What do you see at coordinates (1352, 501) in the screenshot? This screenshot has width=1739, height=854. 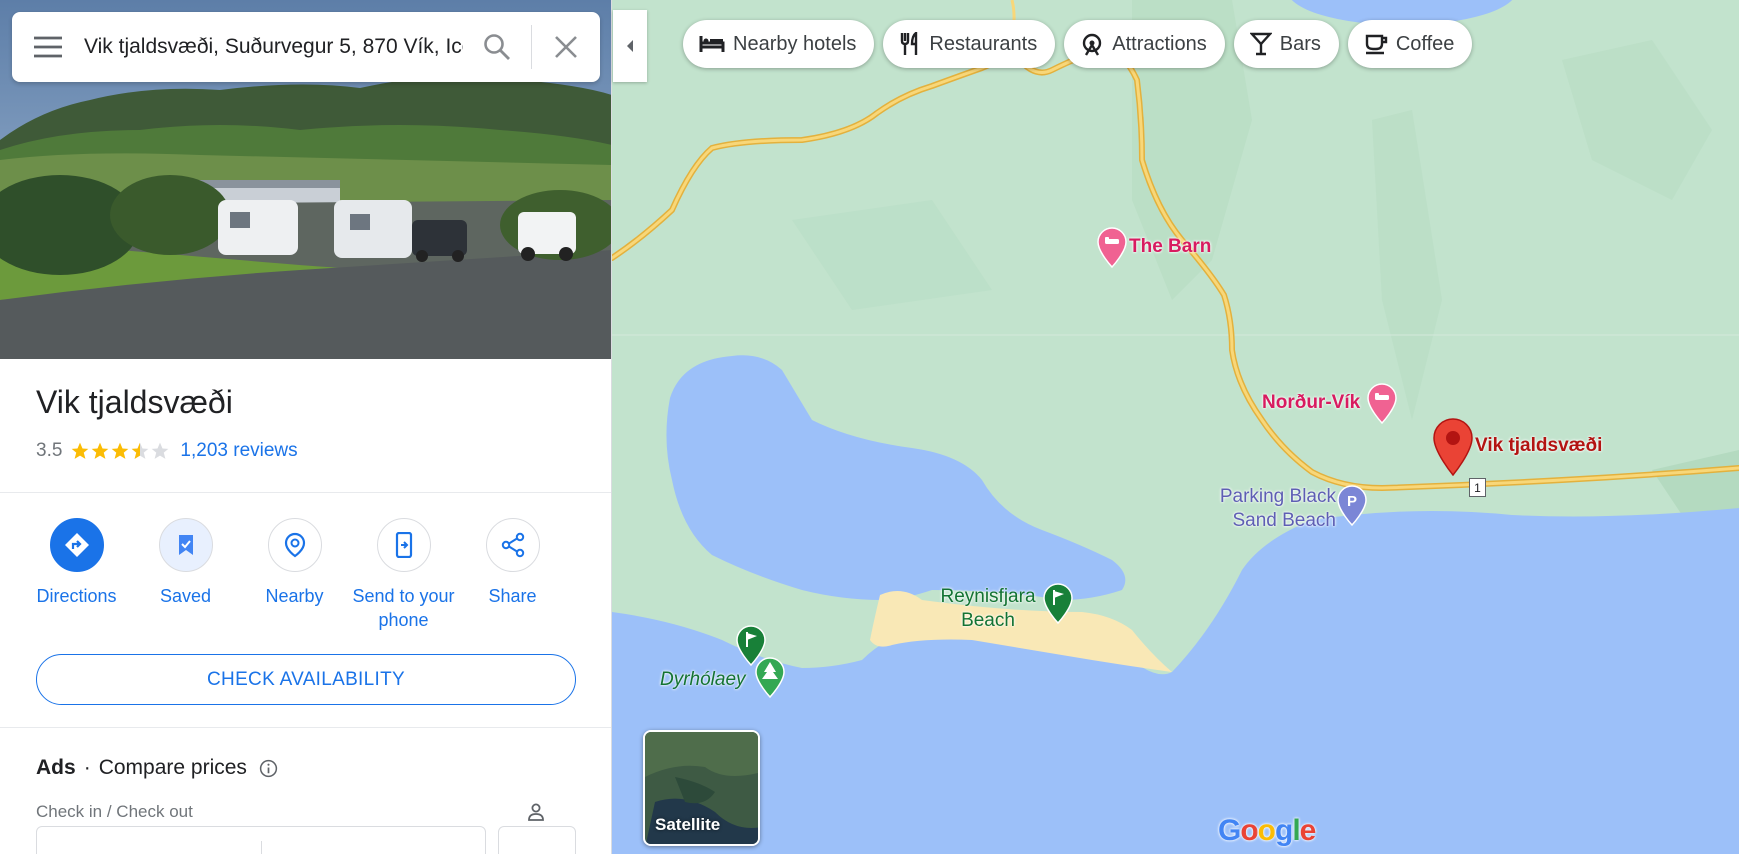 I see `svg-text: P` at bounding box center [1352, 501].